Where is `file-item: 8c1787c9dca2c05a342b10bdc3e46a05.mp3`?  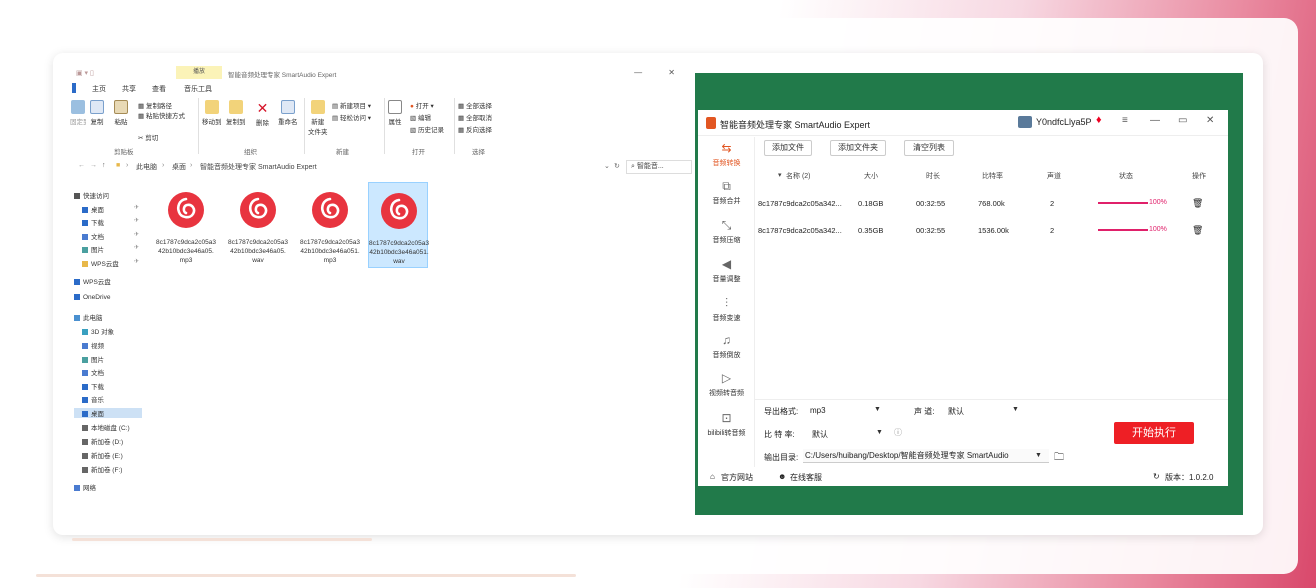
file-item: 8c1787c9dca2c05a342b10bdc3e46a05.mp3 is located at coordinates (186, 225).